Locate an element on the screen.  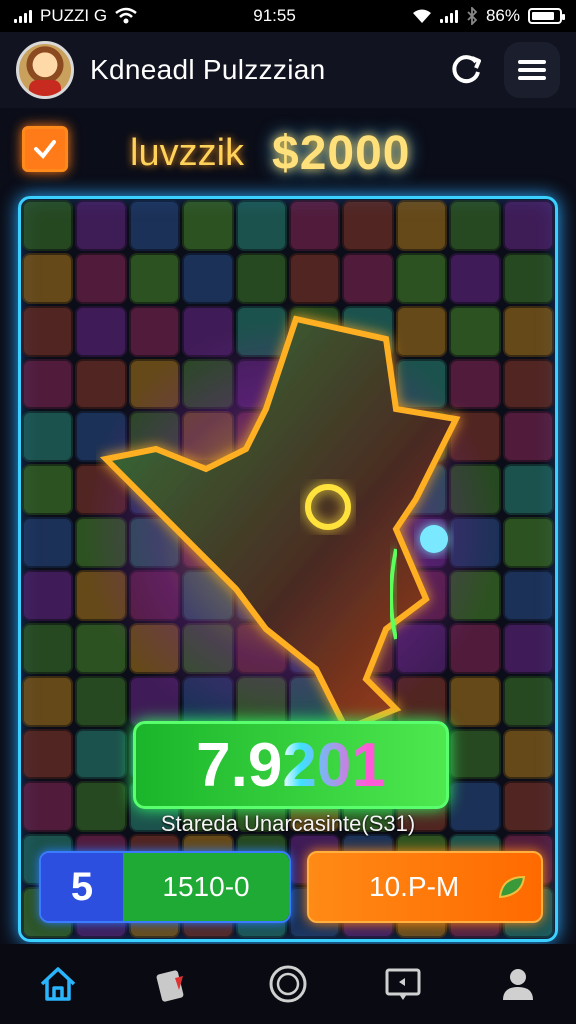
cell-signal-icon is located at coordinates (448, 16).